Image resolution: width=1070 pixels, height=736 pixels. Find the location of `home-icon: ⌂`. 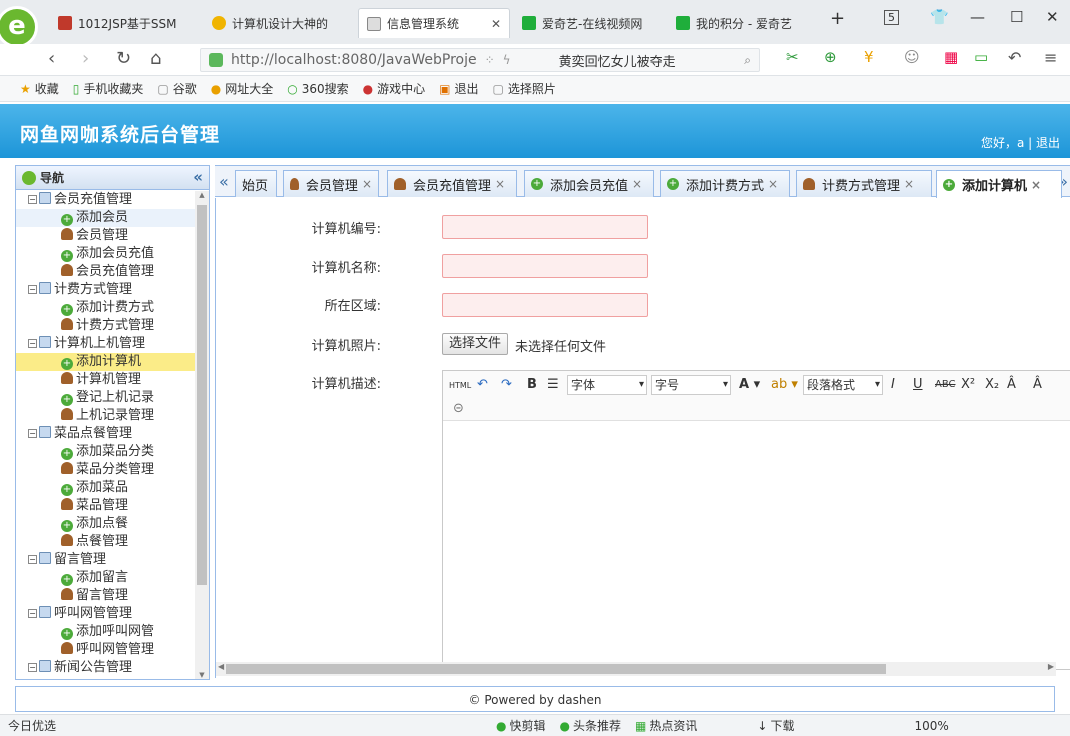

home-icon: ⌂ is located at coordinates (155, 58).